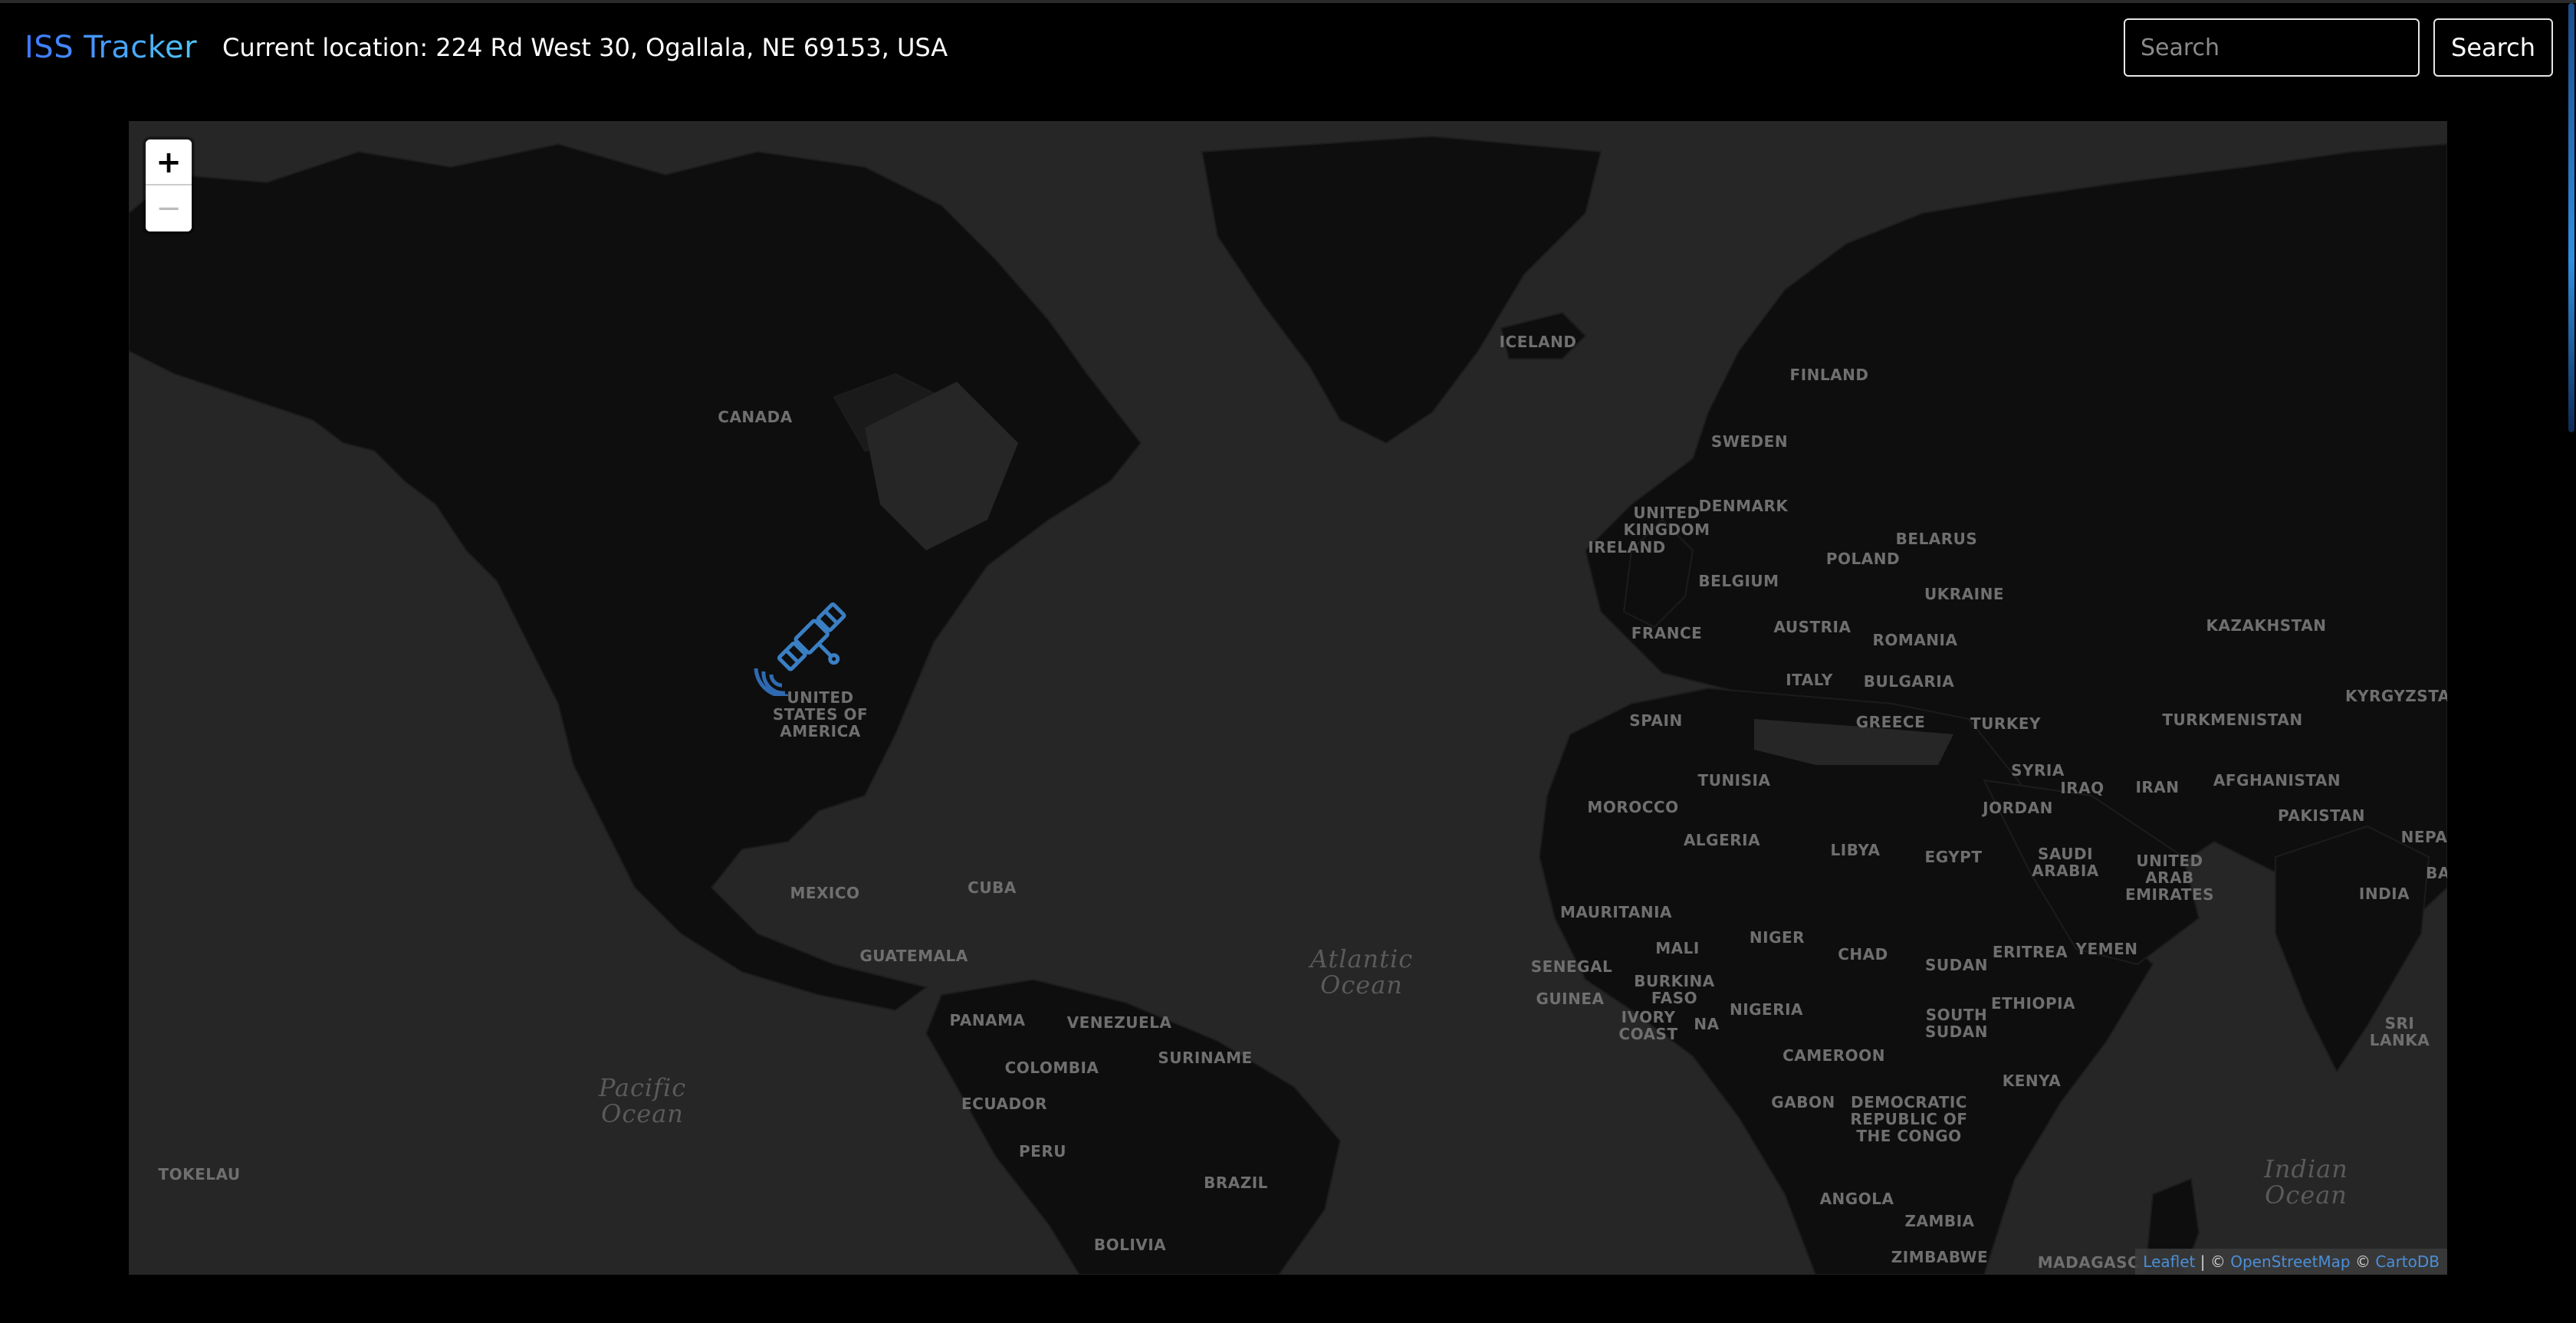 The height and width of the screenshot is (1323, 2576). What do you see at coordinates (1909, 681) in the screenshot?
I see `label-bulgaria: BULGARIA` at bounding box center [1909, 681].